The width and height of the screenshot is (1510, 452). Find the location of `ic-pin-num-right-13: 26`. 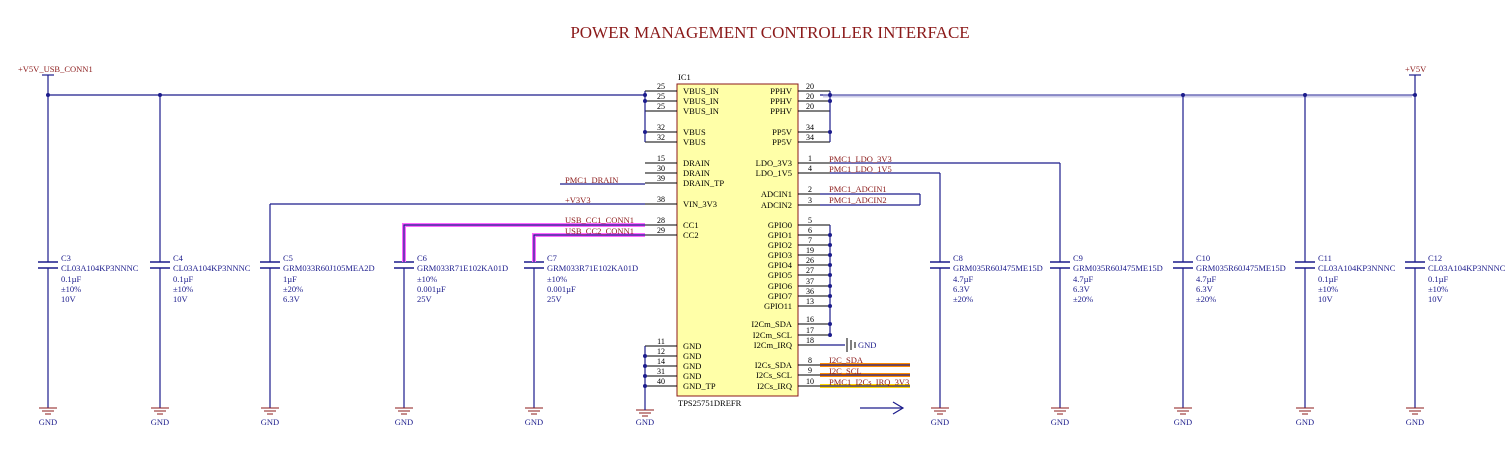

ic-pin-num-right-13: 26 is located at coordinates (810, 260).